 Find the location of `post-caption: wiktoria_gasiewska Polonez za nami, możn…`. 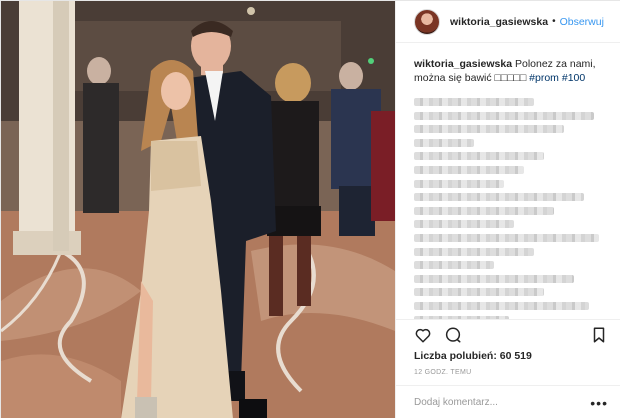

post-caption: wiktoria_gasiewska Polonez za nami, możn… is located at coordinates (510, 71).